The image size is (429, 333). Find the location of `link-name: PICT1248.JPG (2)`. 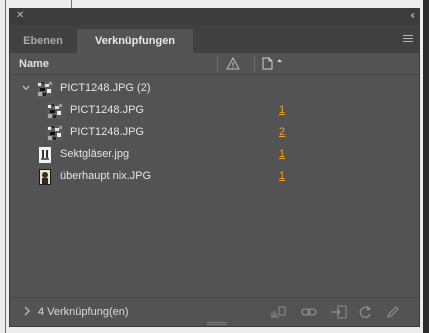

link-name: PICT1248.JPG (2) is located at coordinates (105, 88).